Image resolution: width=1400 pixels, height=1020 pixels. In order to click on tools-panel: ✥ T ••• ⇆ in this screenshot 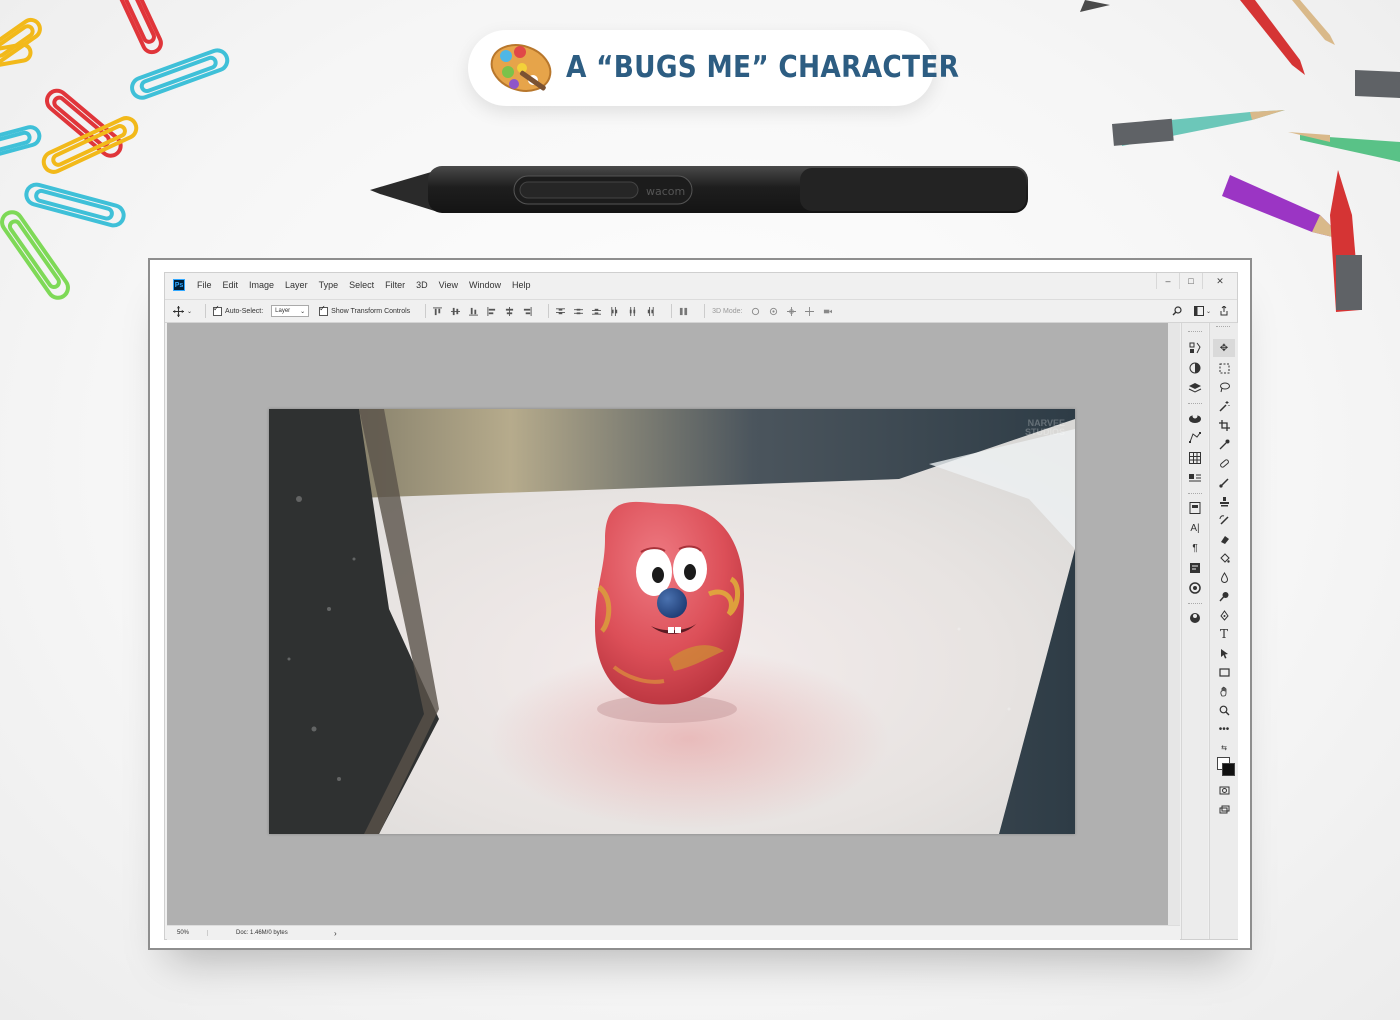, I will do `click(1223, 631)`.